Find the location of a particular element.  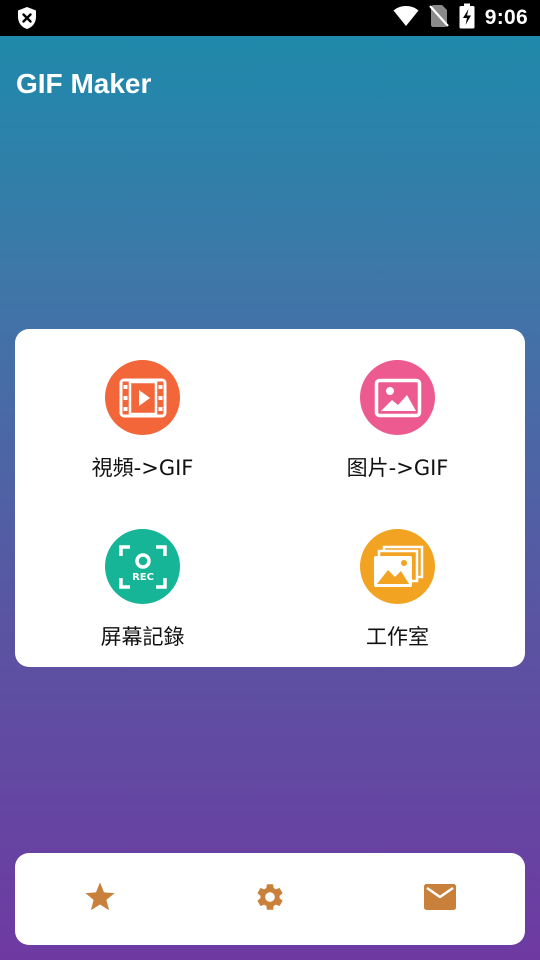

status-bar: 9:06 is located at coordinates (270, 18).